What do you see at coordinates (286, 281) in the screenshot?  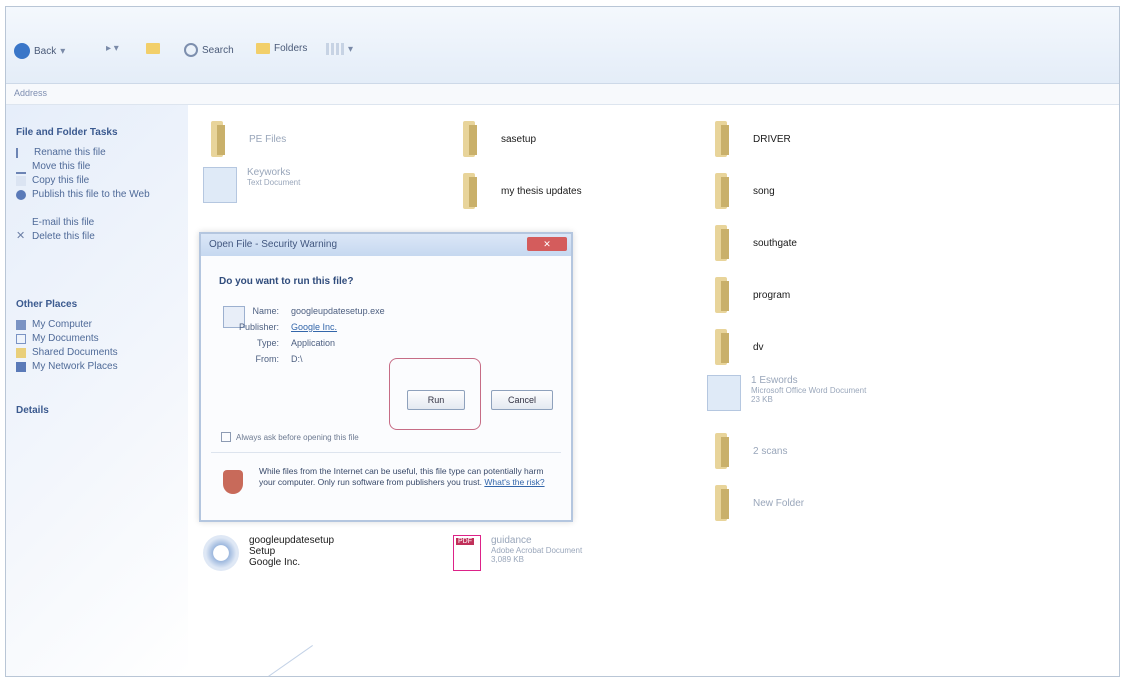 I see `dialog-question: Do you want to run this file?` at bounding box center [286, 281].